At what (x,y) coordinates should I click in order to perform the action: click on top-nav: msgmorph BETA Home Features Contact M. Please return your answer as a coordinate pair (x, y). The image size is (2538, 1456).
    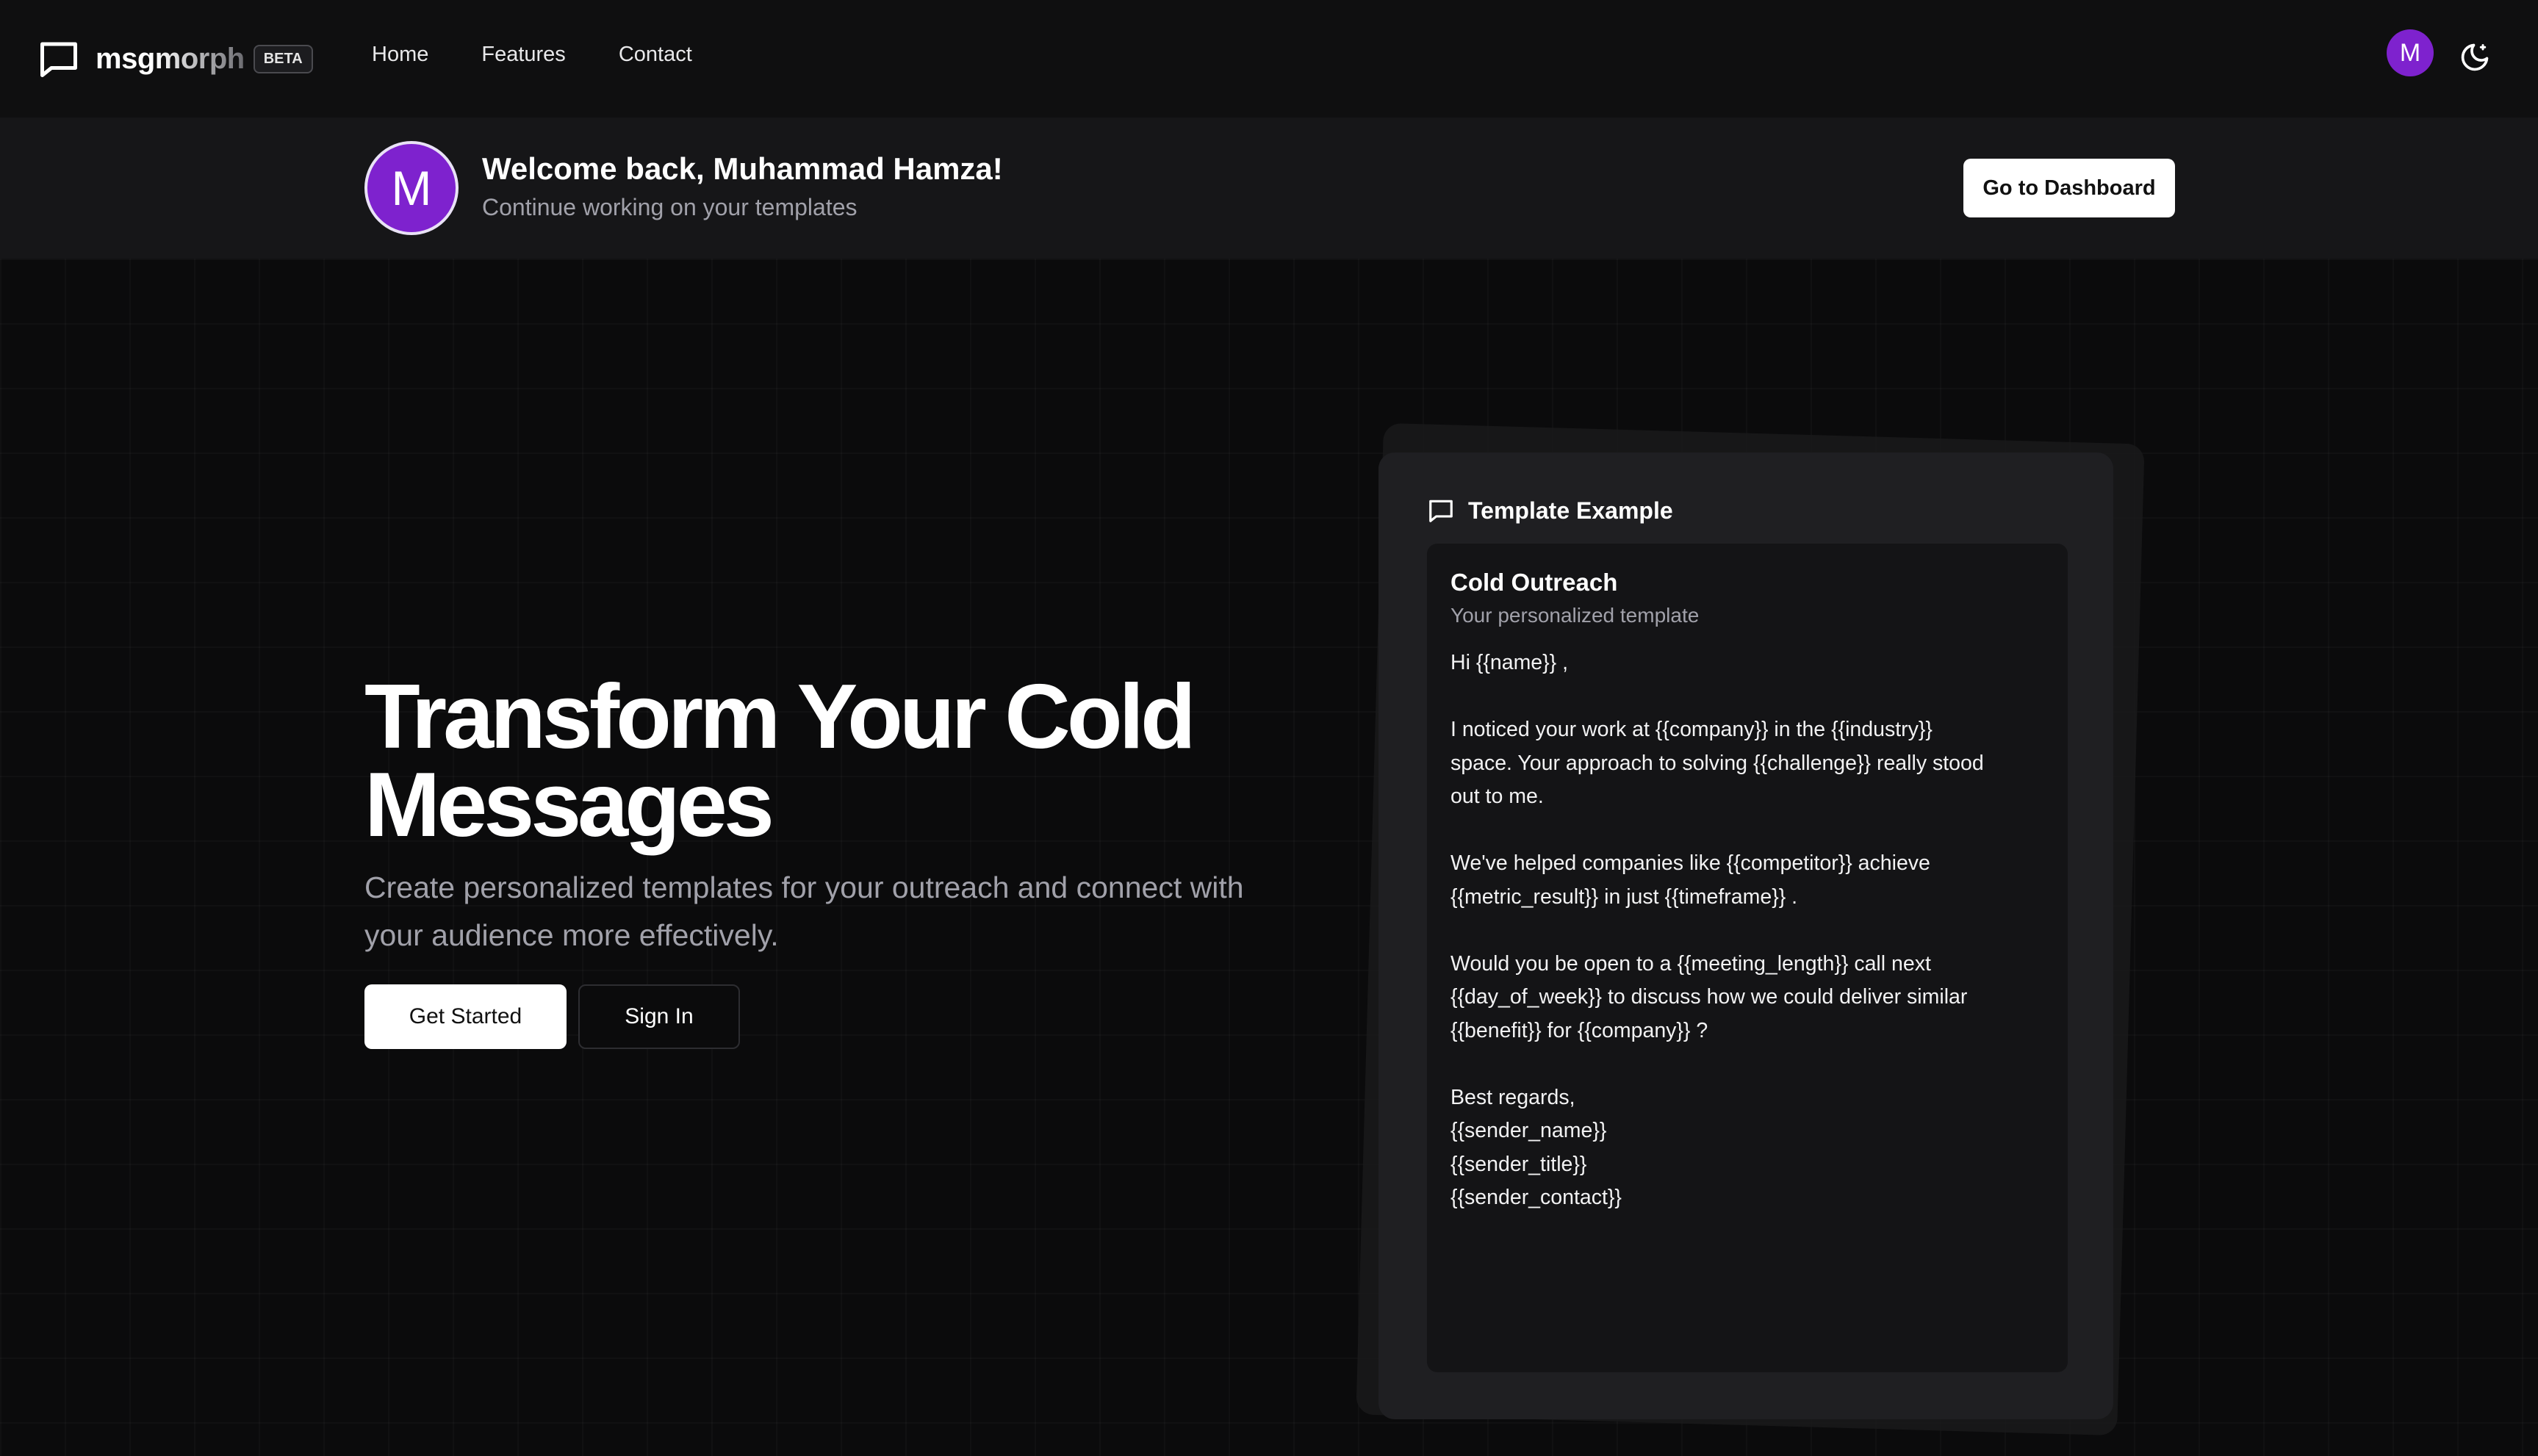
    Looking at the image, I should click on (1269, 59).